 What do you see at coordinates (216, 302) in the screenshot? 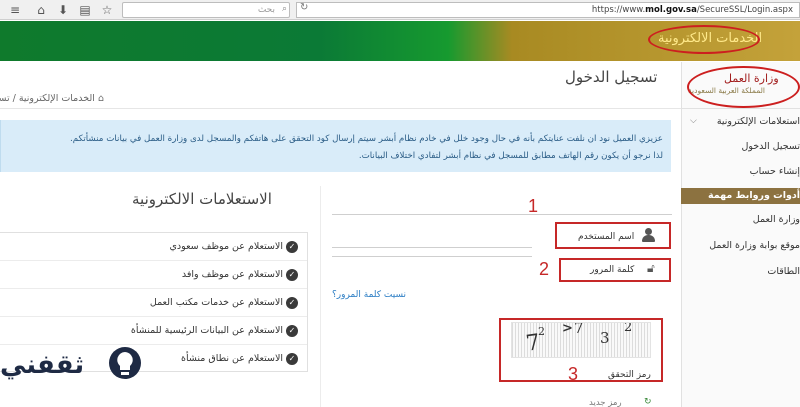
I see `inquiry-labor-office: الاستعلام عن خدمات مكتب العمل` at bounding box center [216, 302].